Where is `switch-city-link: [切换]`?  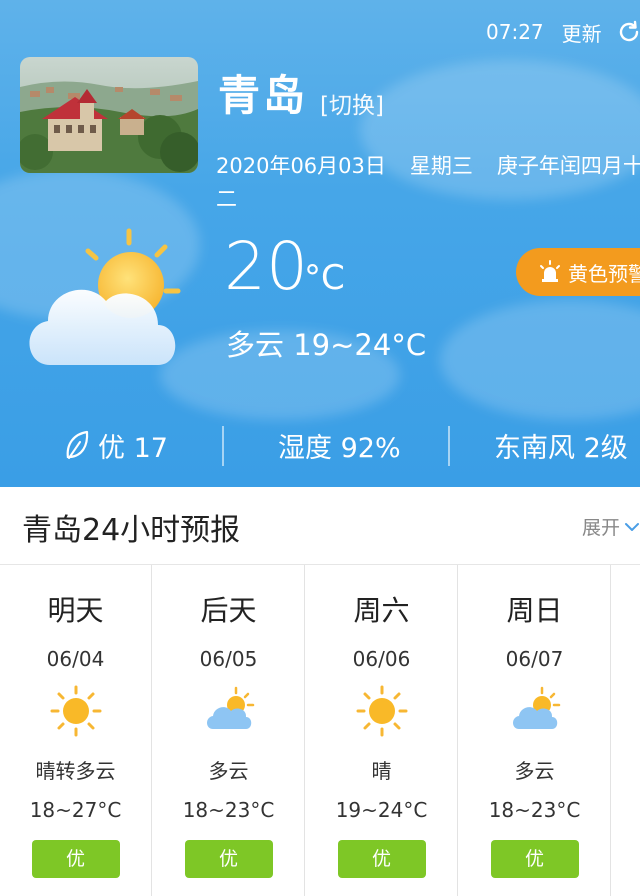 switch-city-link: [切换] is located at coordinates (352, 103).